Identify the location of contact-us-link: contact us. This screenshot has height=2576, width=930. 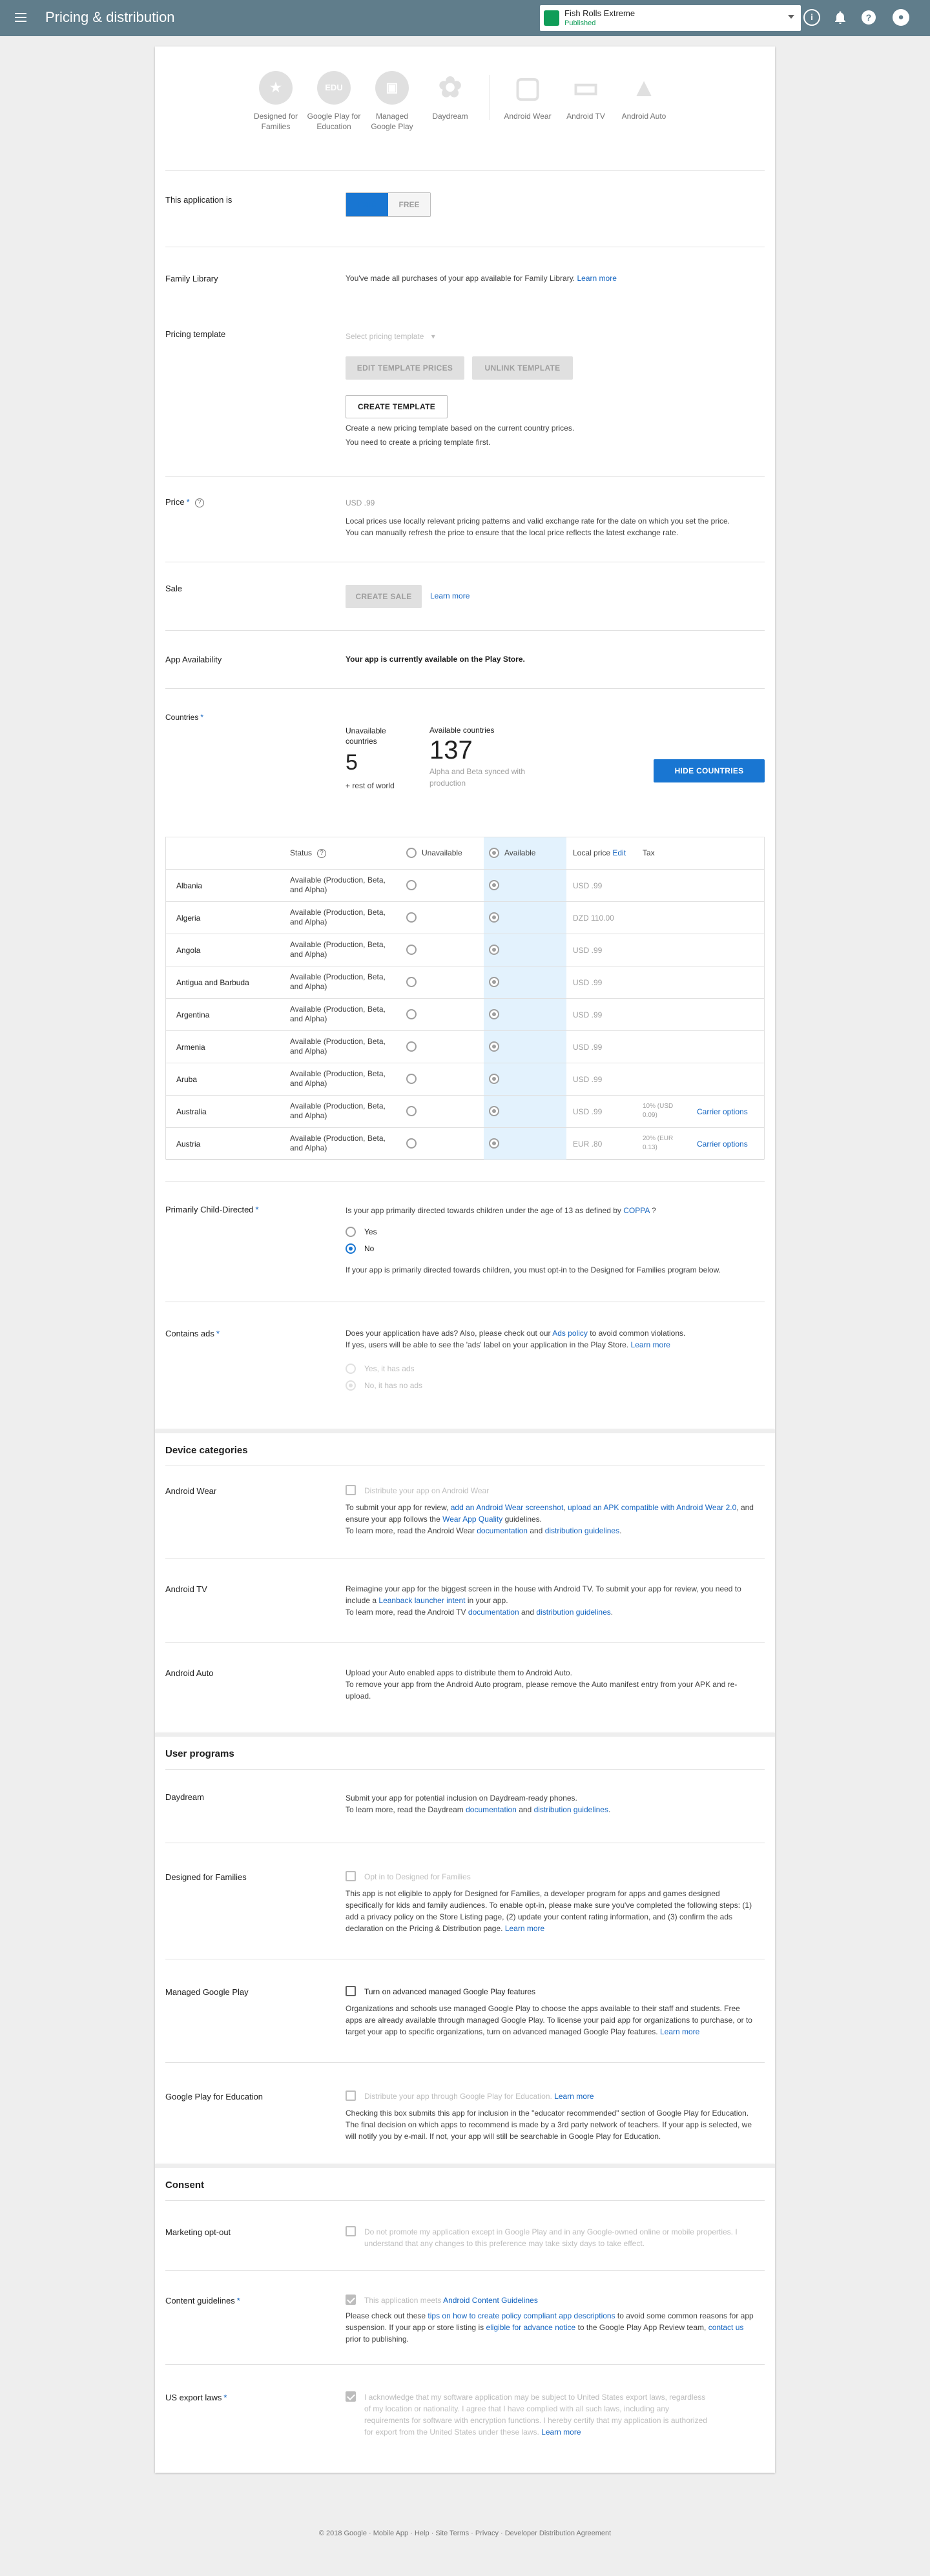
(726, 2327).